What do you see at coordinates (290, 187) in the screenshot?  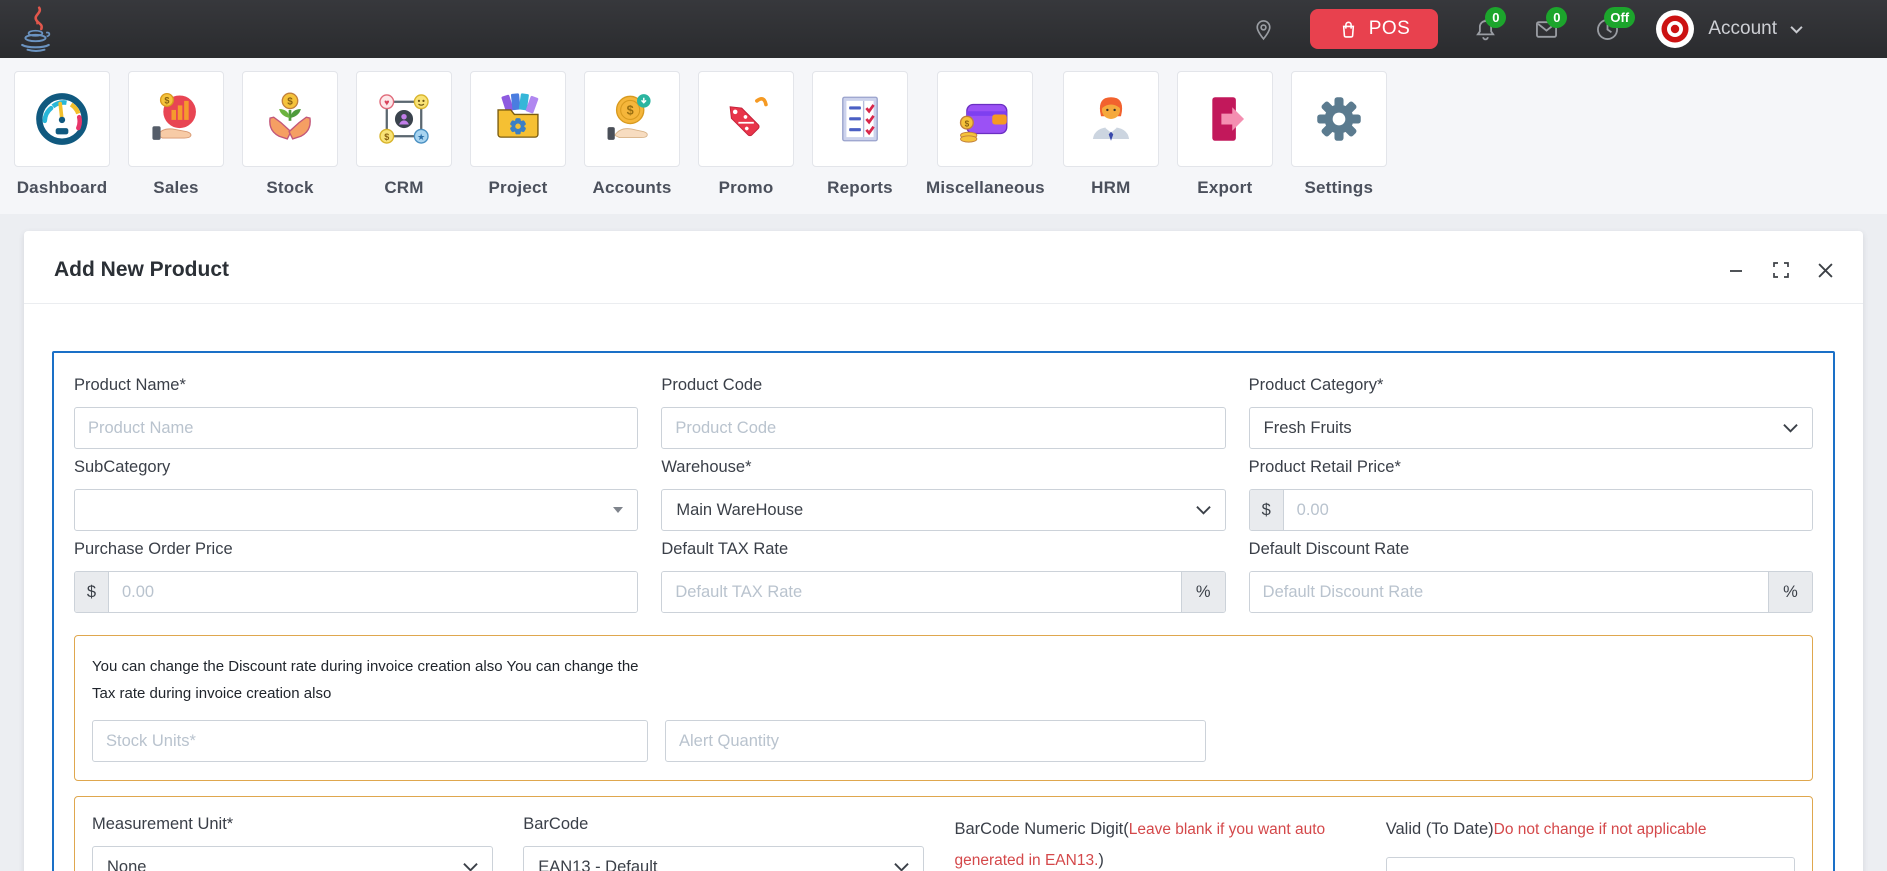 I see `nav-label: Stock` at bounding box center [290, 187].